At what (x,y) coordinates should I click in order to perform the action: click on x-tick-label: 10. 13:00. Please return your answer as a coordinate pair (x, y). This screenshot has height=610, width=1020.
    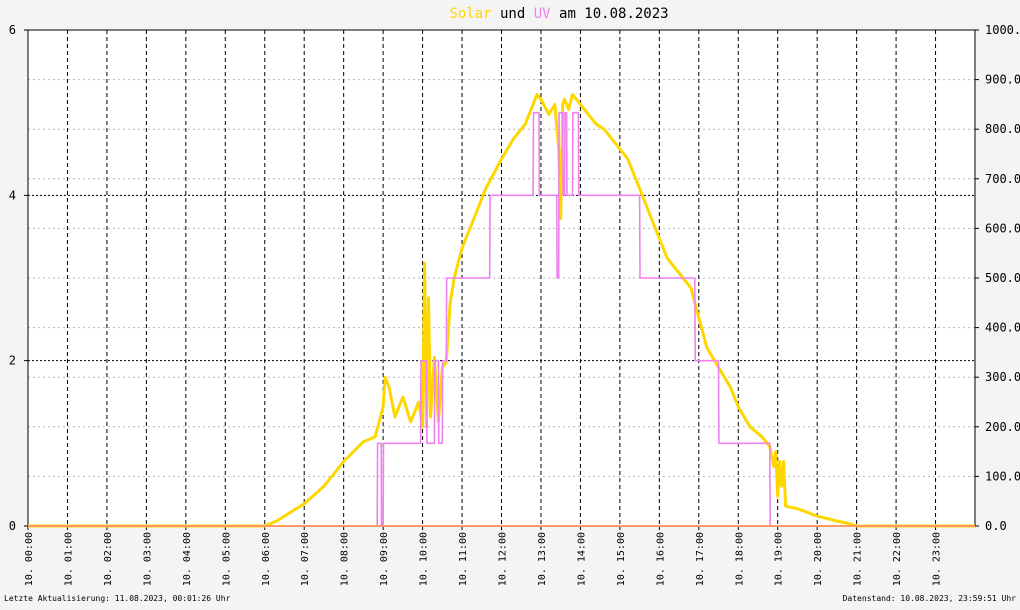
    Looking at the image, I should click on (542, 559).